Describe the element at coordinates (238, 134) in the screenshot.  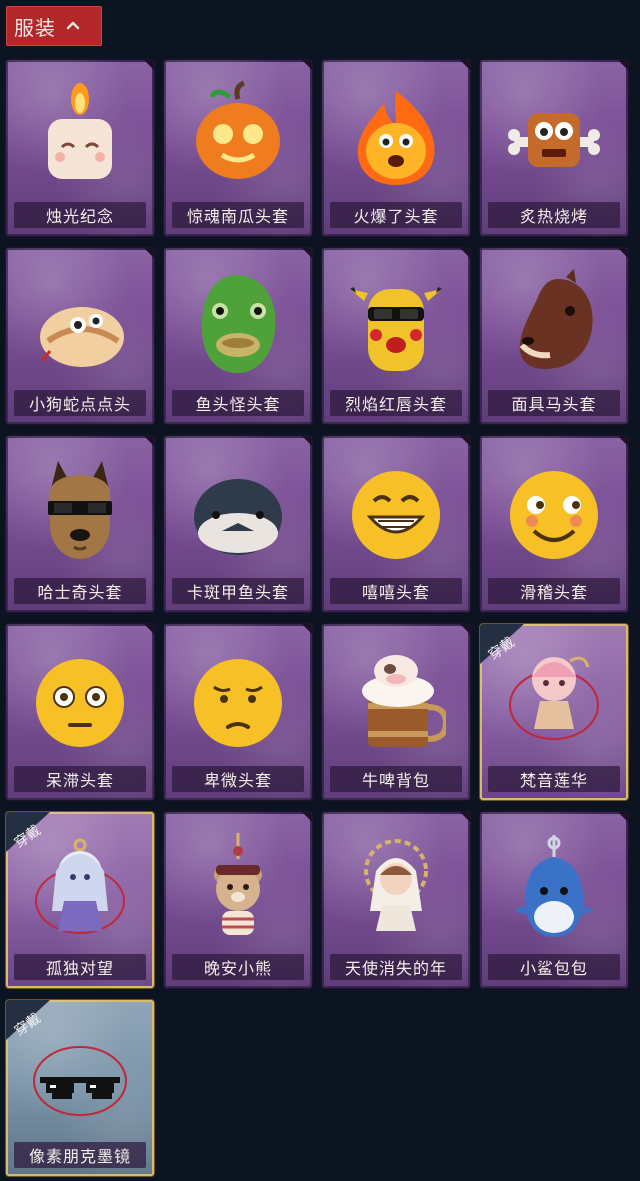
I see `pumpkin-icon` at that location.